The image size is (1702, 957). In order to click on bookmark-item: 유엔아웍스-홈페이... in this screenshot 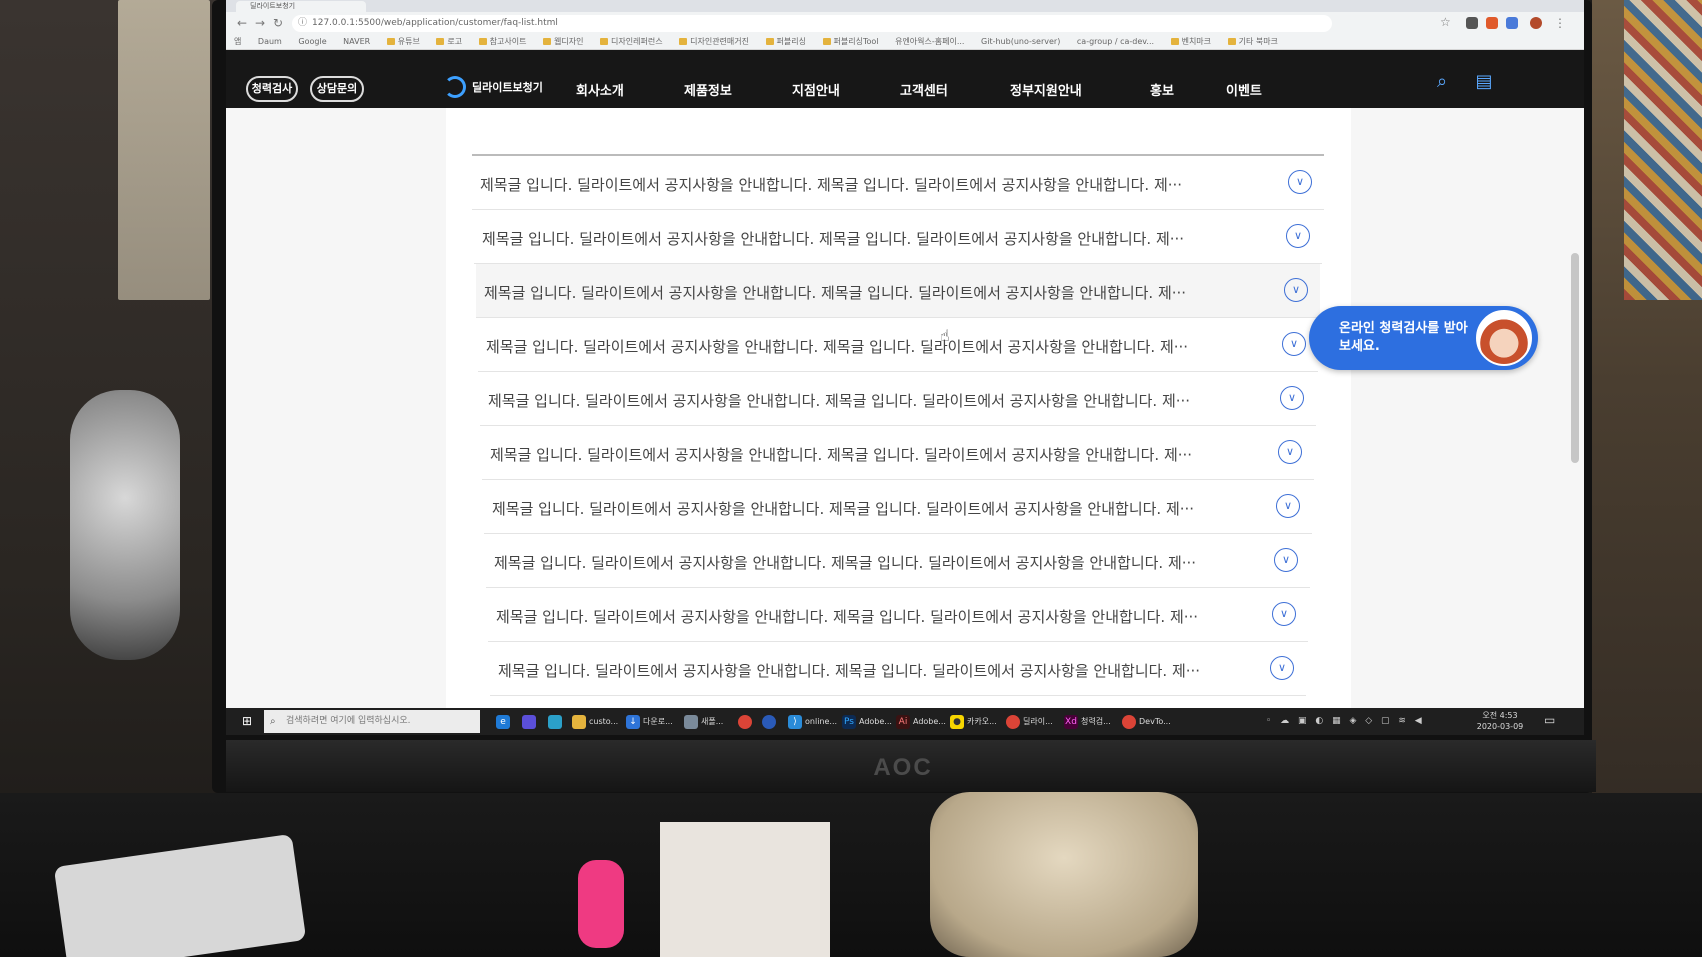, I will do `click(929, 42)`.